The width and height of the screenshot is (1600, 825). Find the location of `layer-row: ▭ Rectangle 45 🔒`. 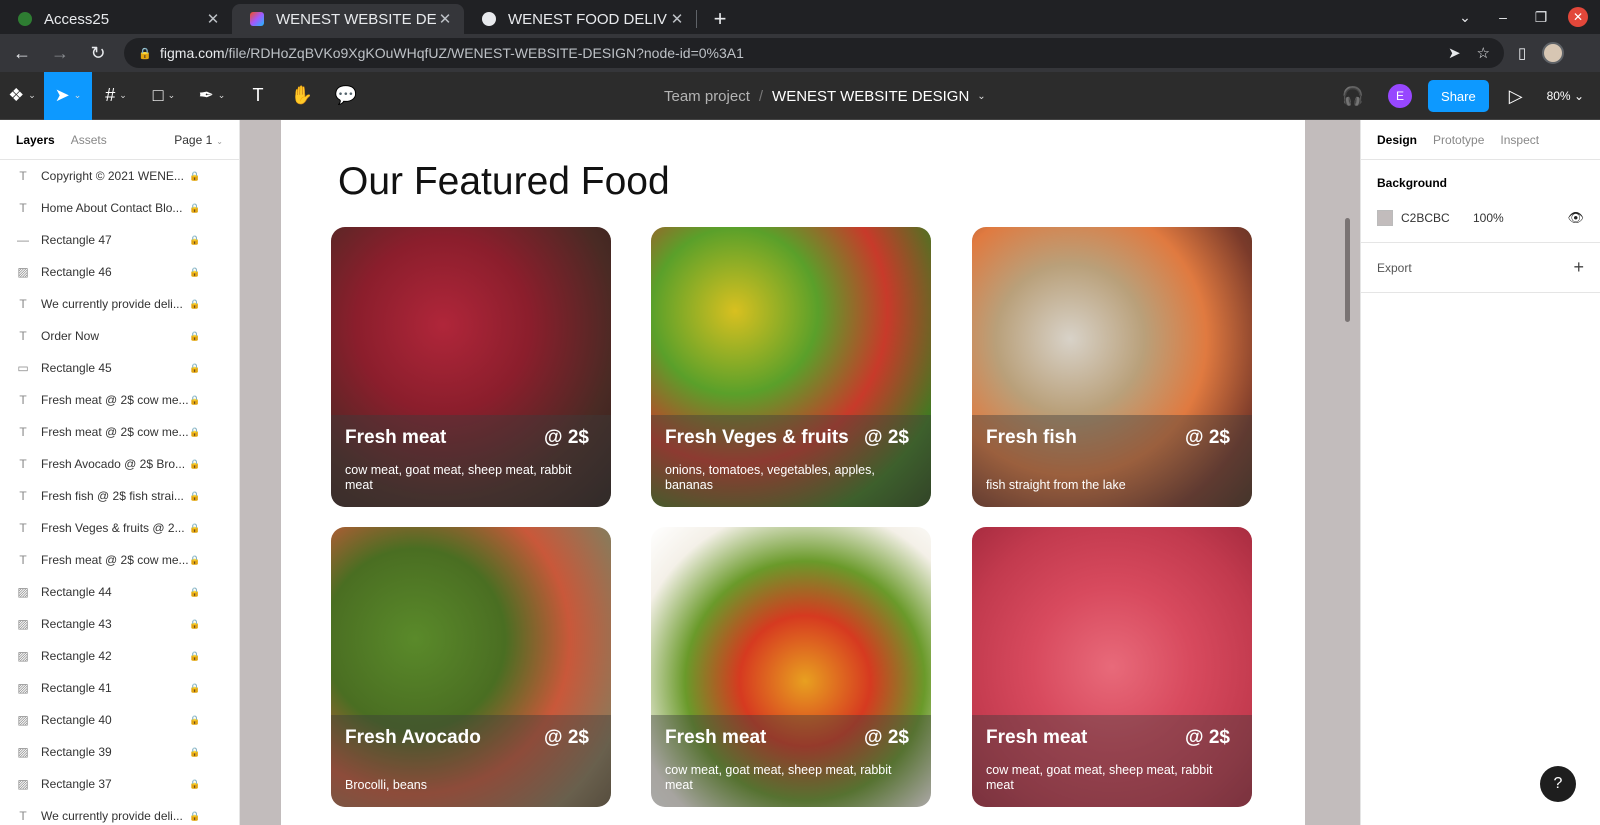

layer-row: ▭ Rectangle 45 🔒 is located at coordinates (119, 368).